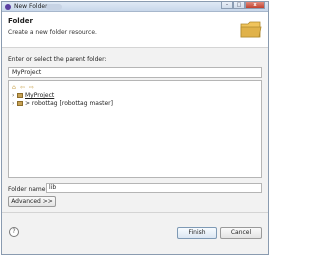 Image resolution: width=320 pixels, height=257 pixels. What do you see at coordinates (8, 7) in the screenshot?
I see `eclipse-icon` at bounding box center [8, 7].